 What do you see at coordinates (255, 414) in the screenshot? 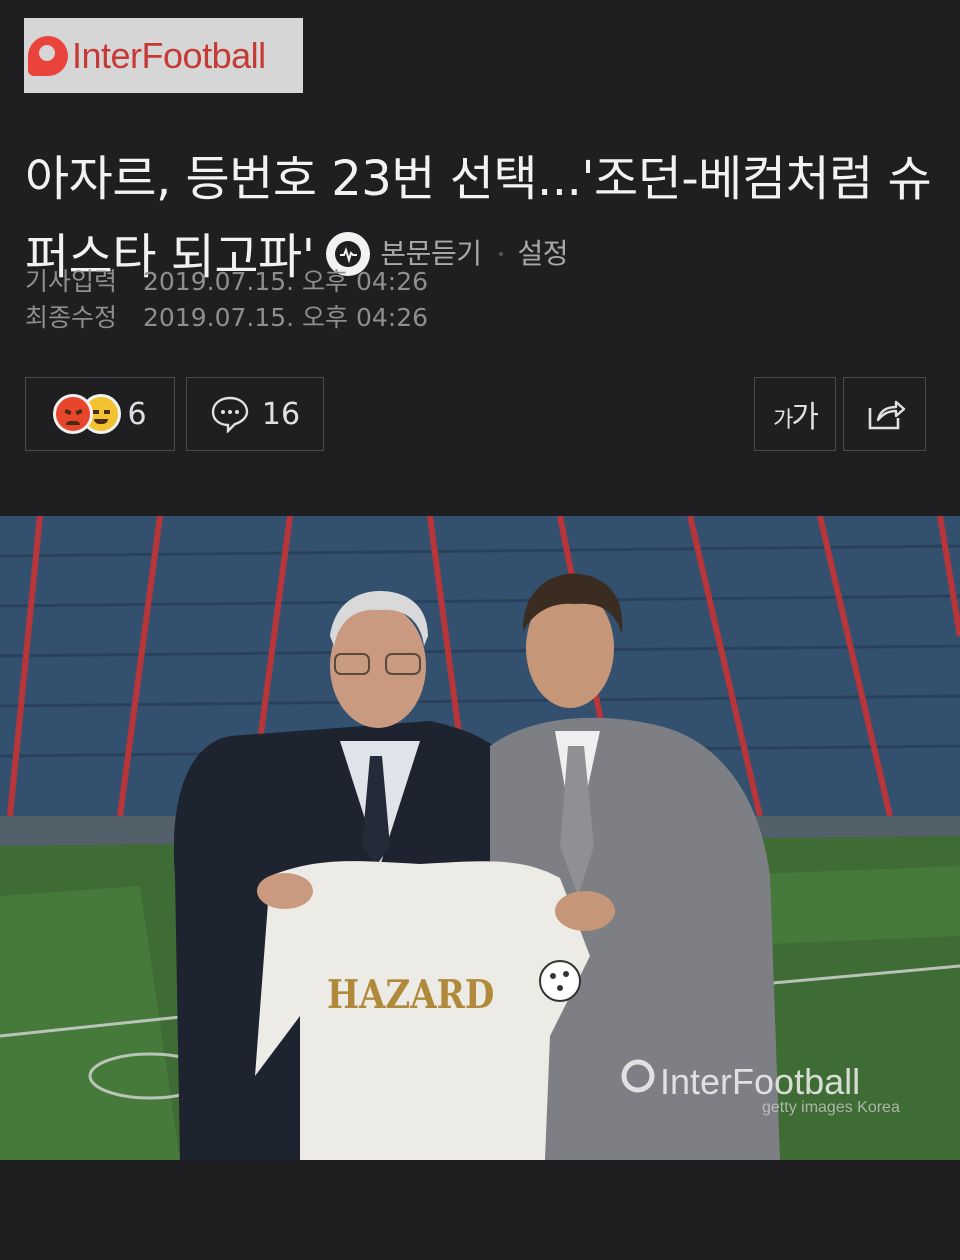
I see `comments-button: 16` at bounding box center [255, 414].